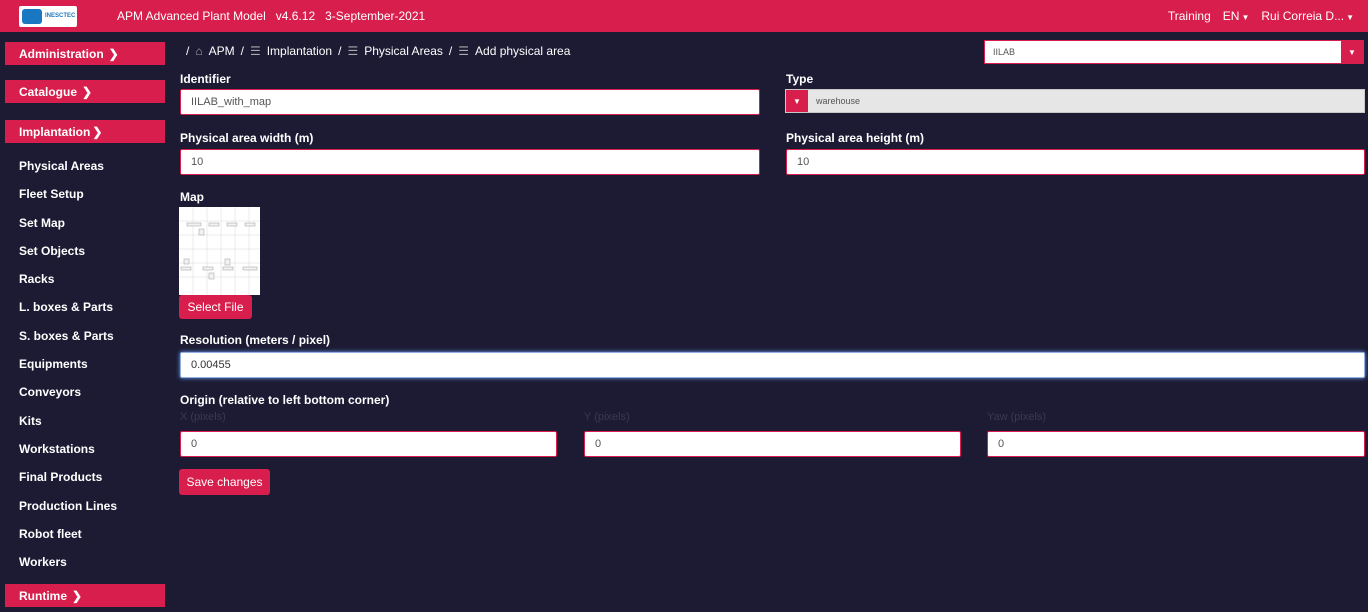  What do you see at coordinates (66, 336) in the screenshot?
I see `sidebar-item-small-boxes: S. boxes & Parts` at bounding box center [66, 336].